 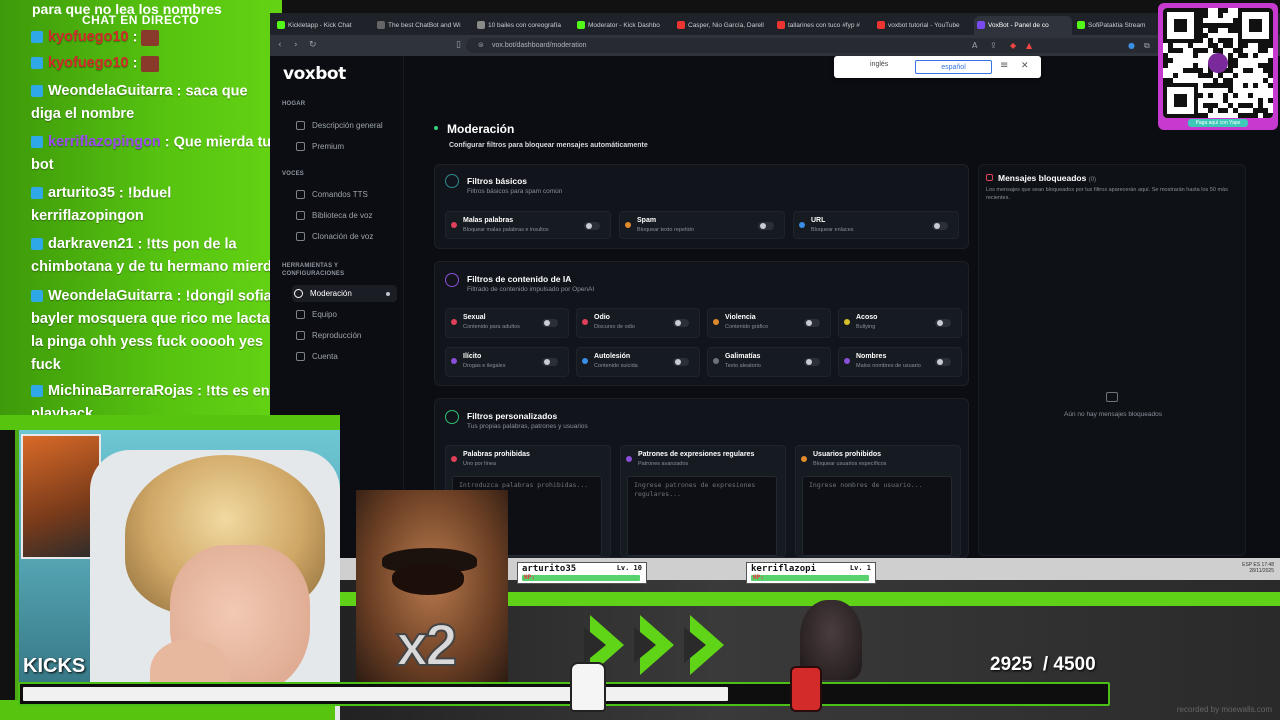 What do you see at coordinates (104, 142) in the screenshot?
I see `chat-username: kerriflazopingon` at bounding box center [104, 142].